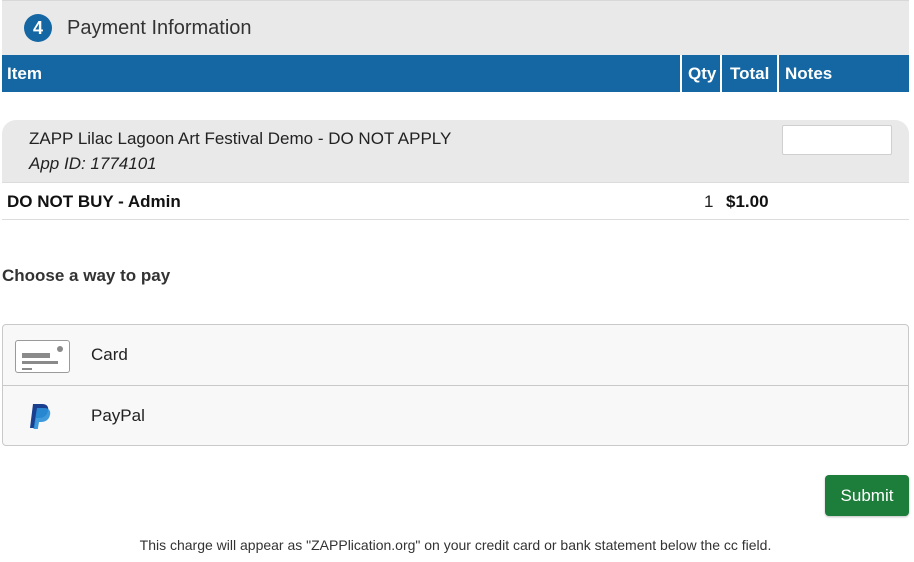 This screenshot has width=914, height=562. Describe the element at coordinates (118, 415) in the screenshot. I see `payment-option-paypal-label: PayPal` at that location.